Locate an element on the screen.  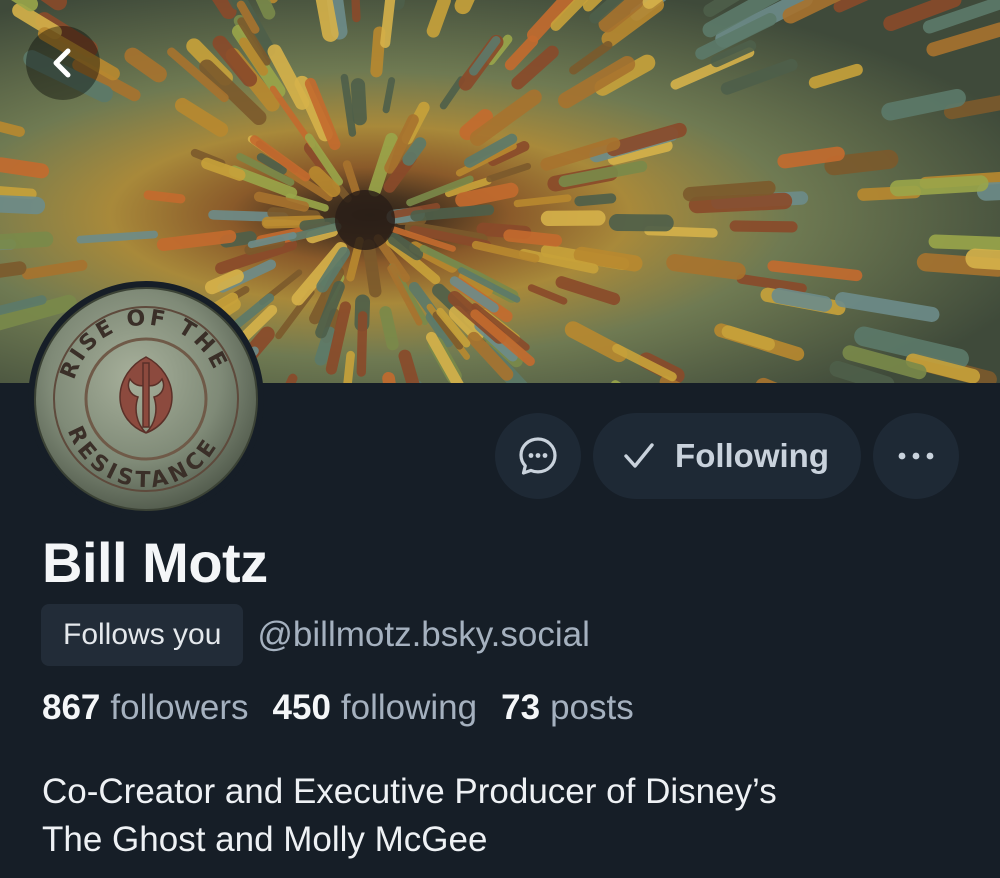
posts-stat: 73 posts is located at coordinates (567, 708).